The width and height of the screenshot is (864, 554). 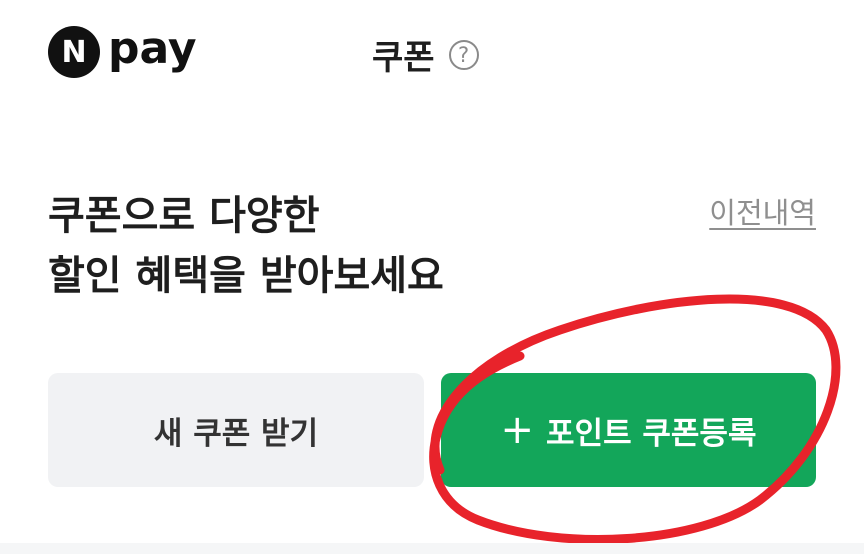 What do you see at coordinates (432, 548) in the screenshot?
I see `bottom-divider` at bounding box center [432, 548].